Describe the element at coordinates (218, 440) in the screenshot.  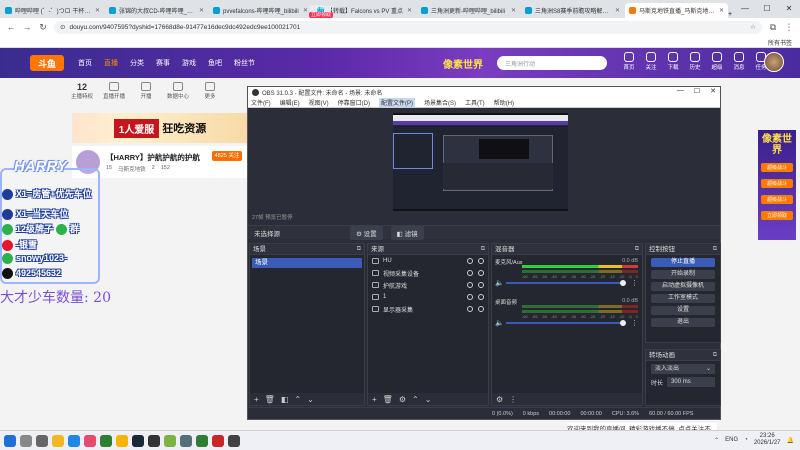
I see `app4-icon` at that location.